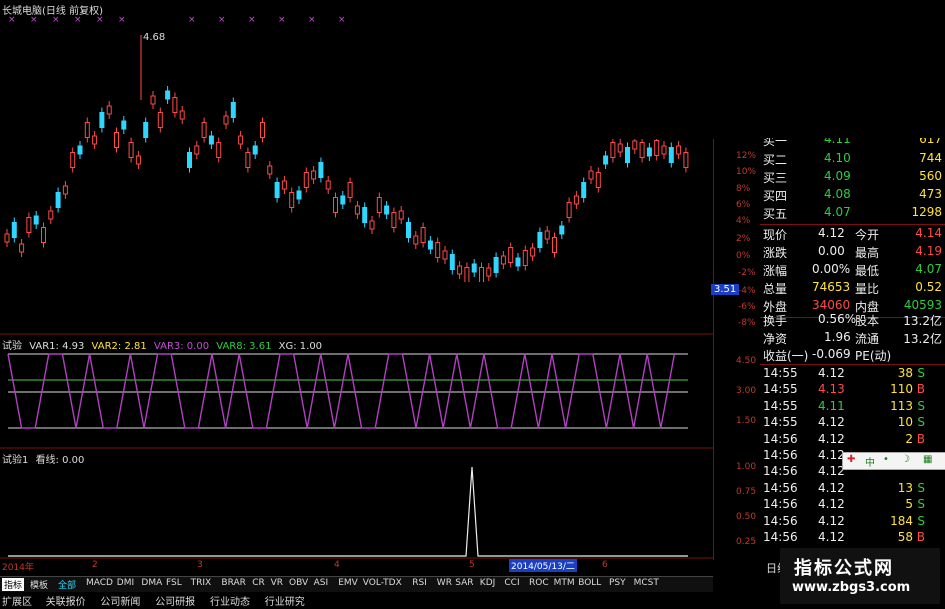 This screenshot has width=945, height=609. Describe the element at coordinates (201, 583) in the screenshot. I see `tab-trix: TRIX` at that location.